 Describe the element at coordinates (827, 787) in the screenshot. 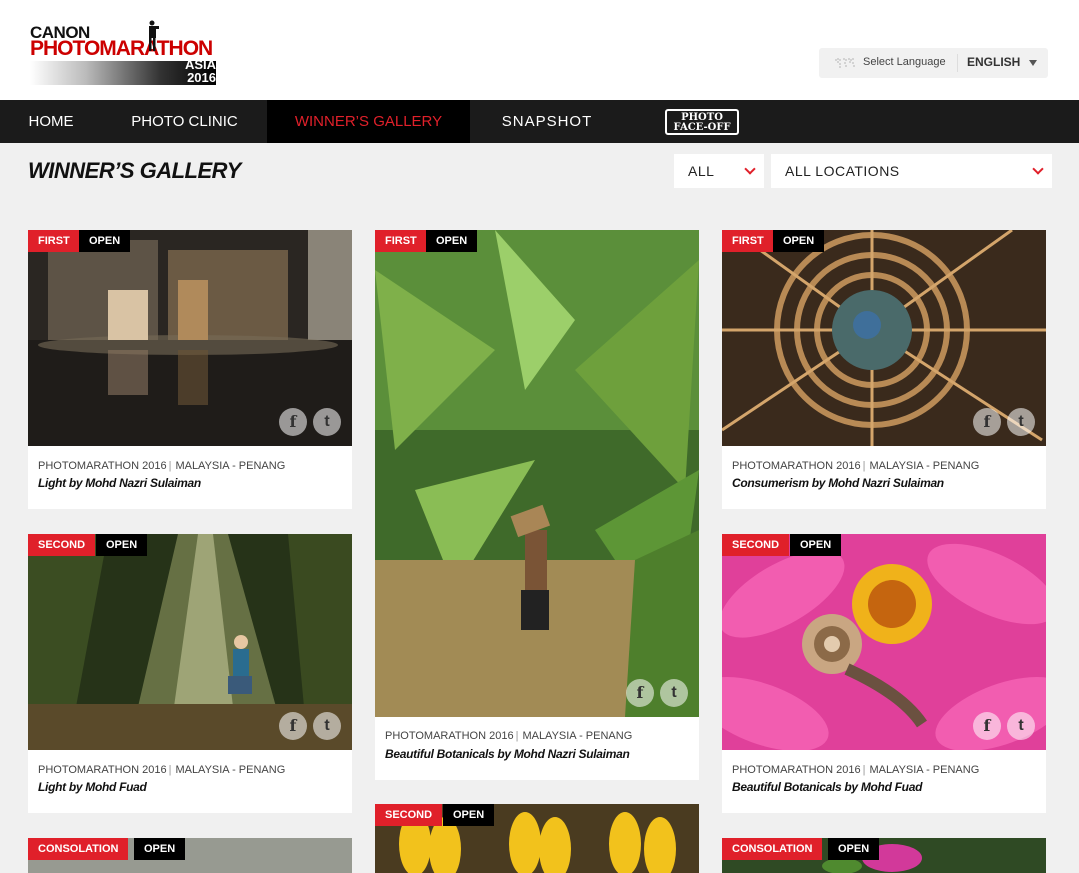

I see `card-caption: Beautiful Botanicals by Mohd Fuad` at that location.